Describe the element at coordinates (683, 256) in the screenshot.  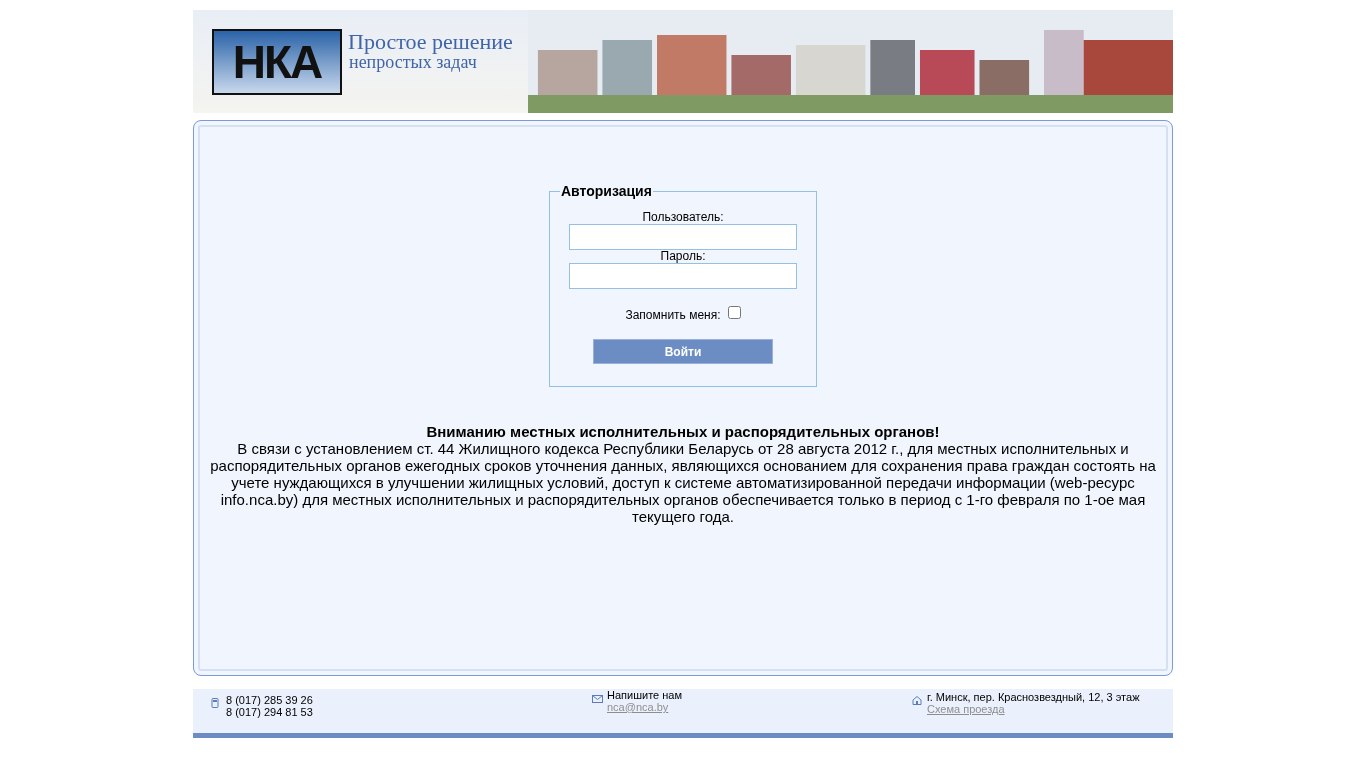
I see `field-label: Пароль:` at that location.